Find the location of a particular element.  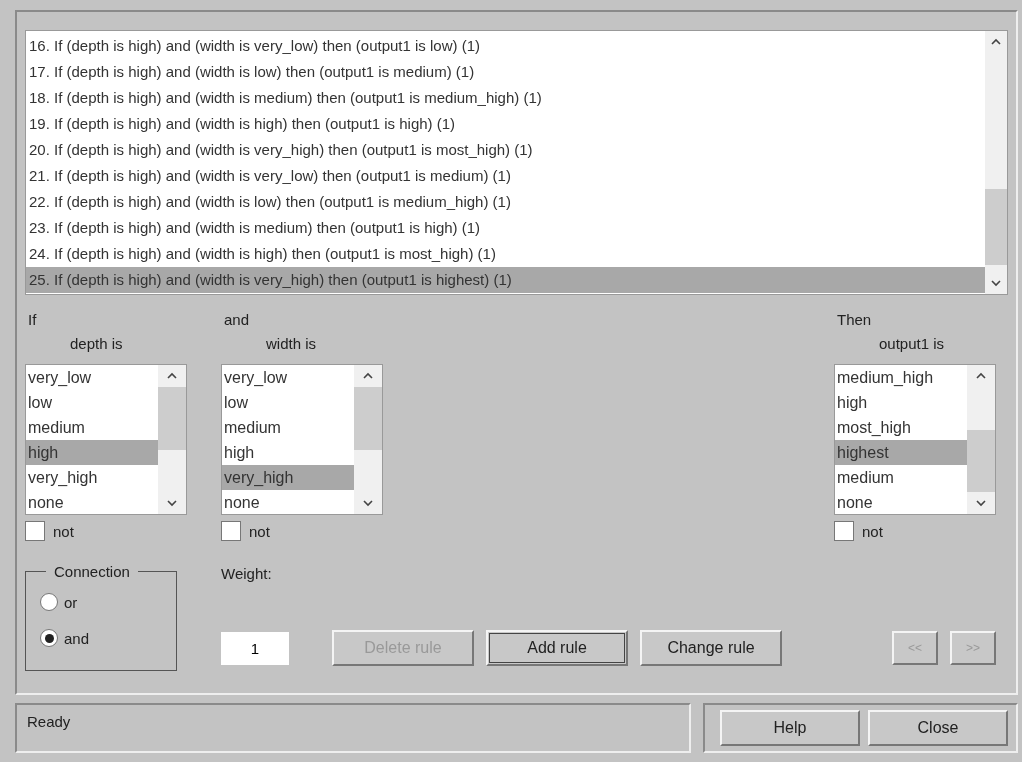

variable-label: output1 is is located at coordinates (912, 344).